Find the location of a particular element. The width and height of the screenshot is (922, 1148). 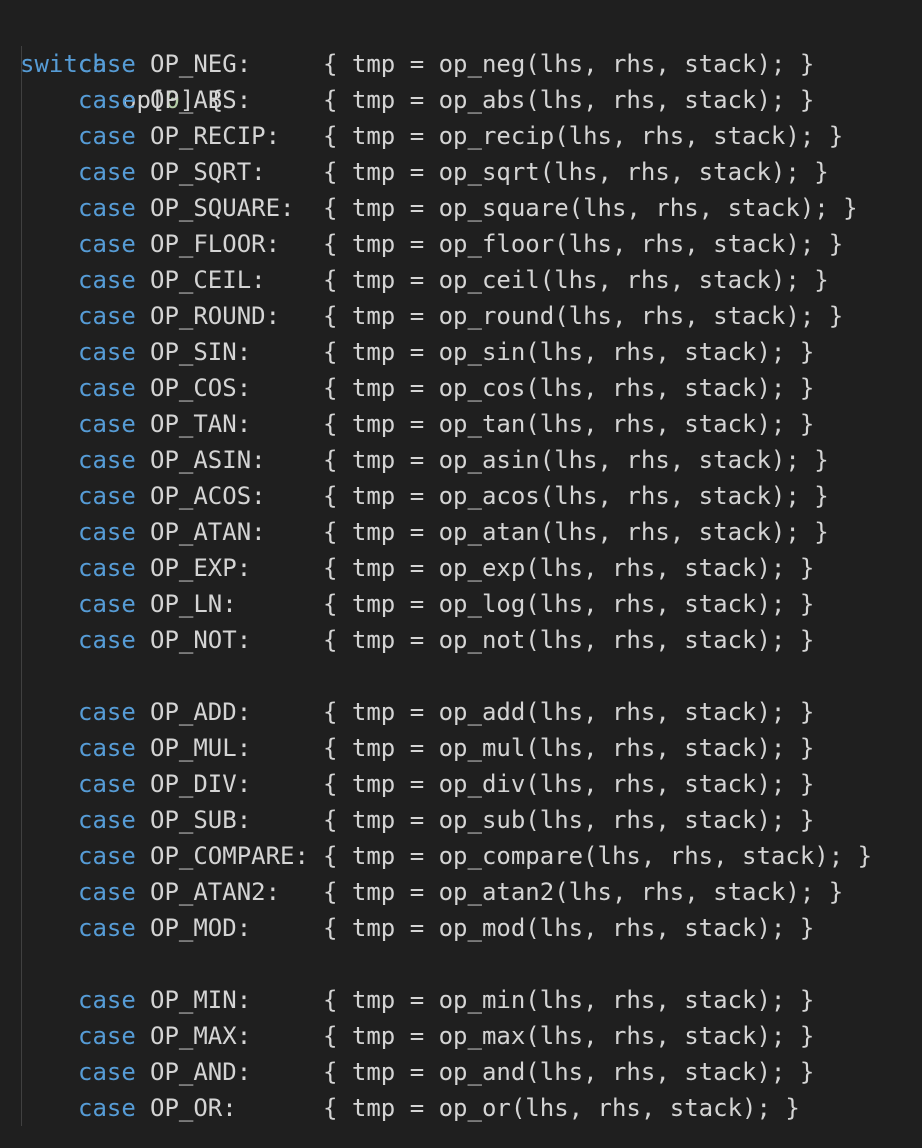

case-label: OP_CEIL: is located at coordinates (208, 280).